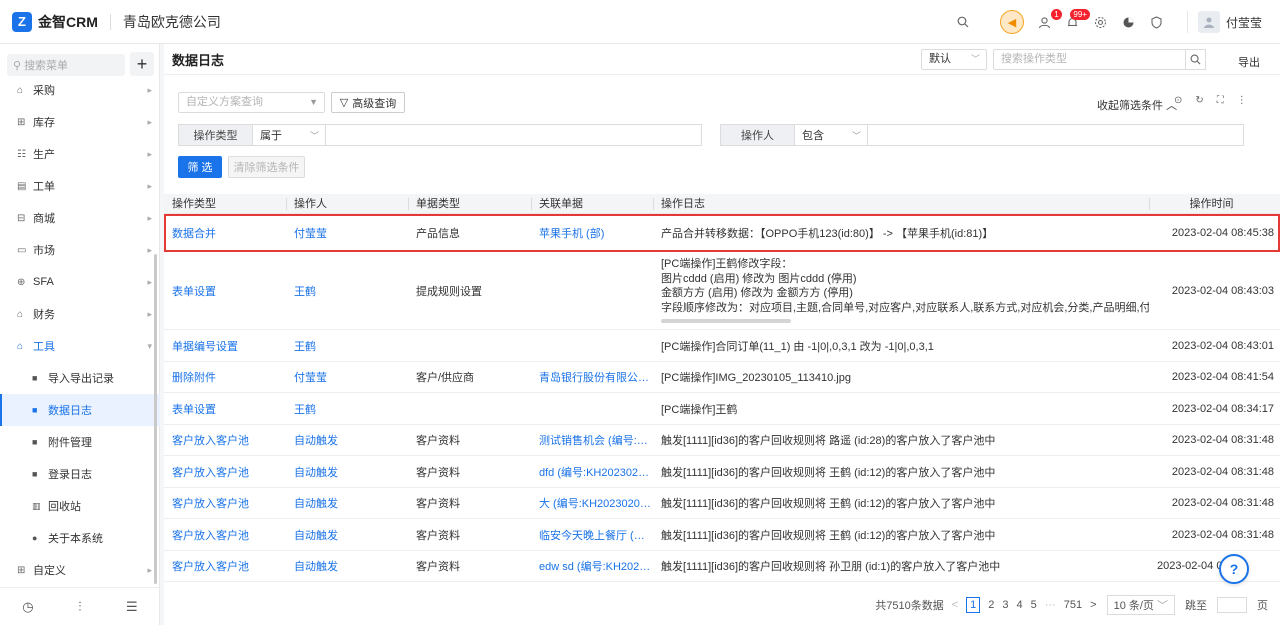 This screenshot has height=625, width=1280. What do you see at coordinates (592, 233) in the screenshot?
I see `cell-related-doc: 苹果手机 (部)` at bounding box center [592, 233].